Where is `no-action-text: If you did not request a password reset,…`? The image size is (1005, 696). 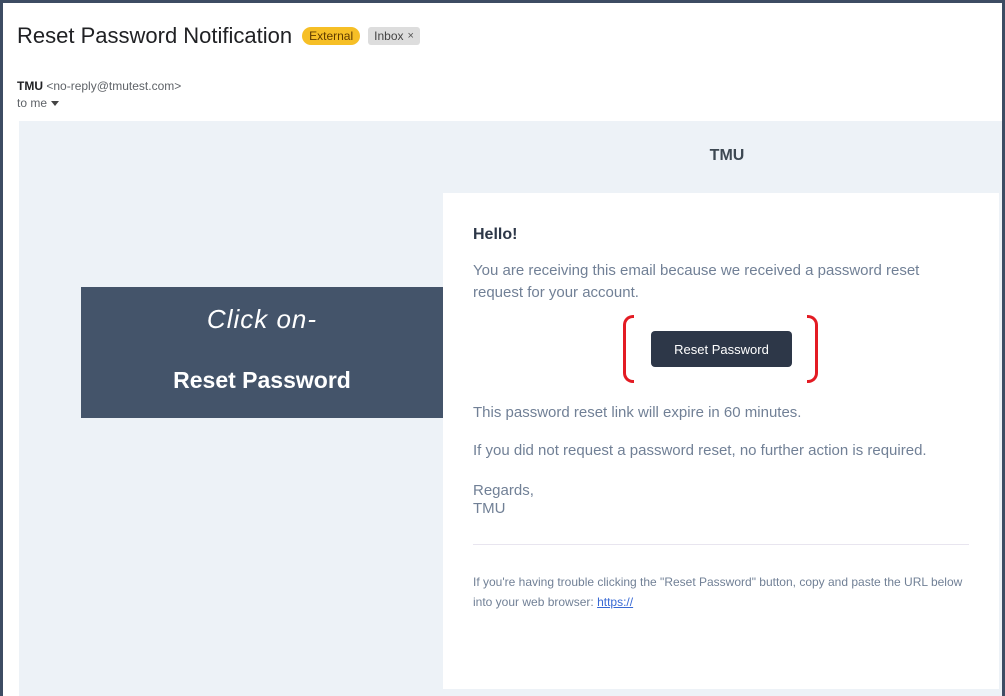
no-action-text: If you did not request a password reset,… is located at coordinates (700, 450).